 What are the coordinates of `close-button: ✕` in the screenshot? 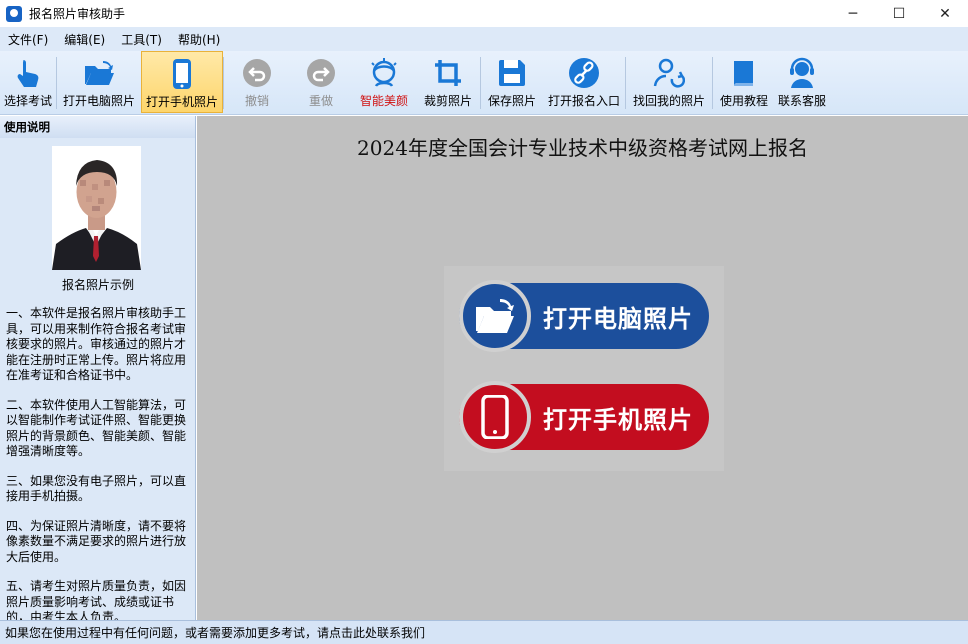 It's located at (945, 13).